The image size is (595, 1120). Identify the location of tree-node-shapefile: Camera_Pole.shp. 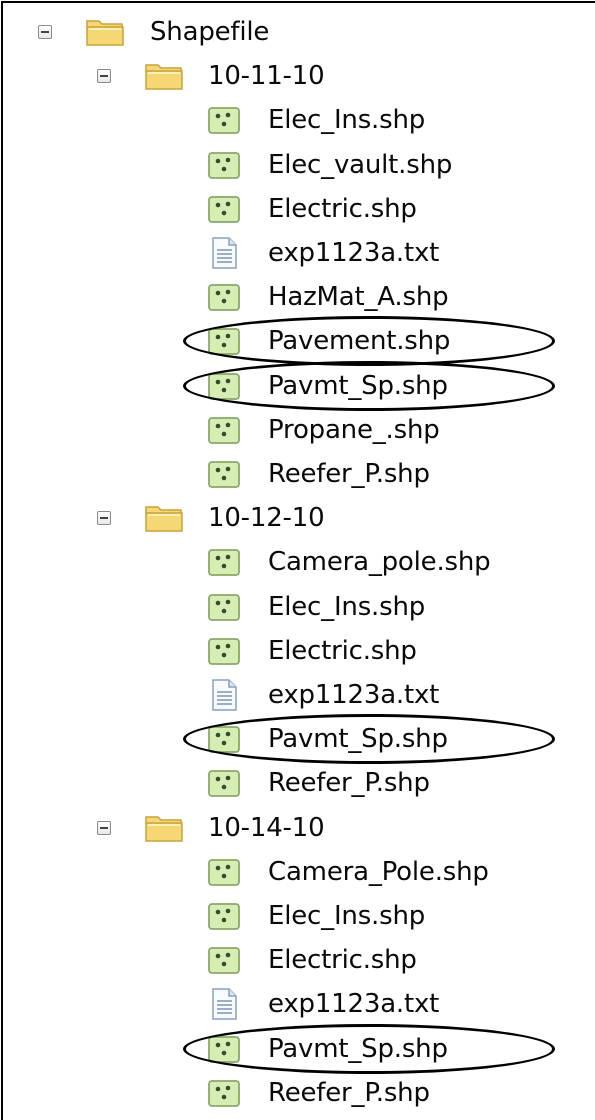
(297, 873).